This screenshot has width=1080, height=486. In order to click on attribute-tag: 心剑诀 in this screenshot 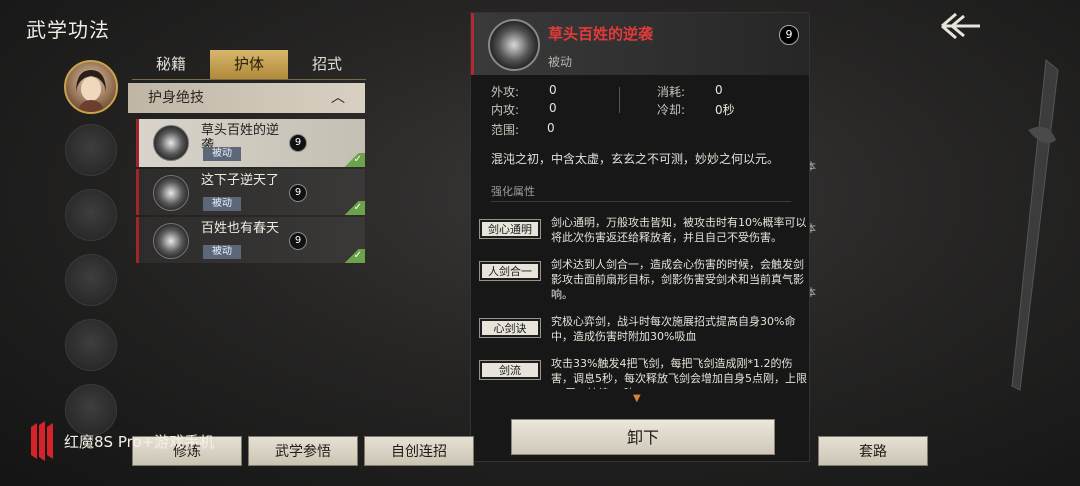, I will do `click(510, 328)`.